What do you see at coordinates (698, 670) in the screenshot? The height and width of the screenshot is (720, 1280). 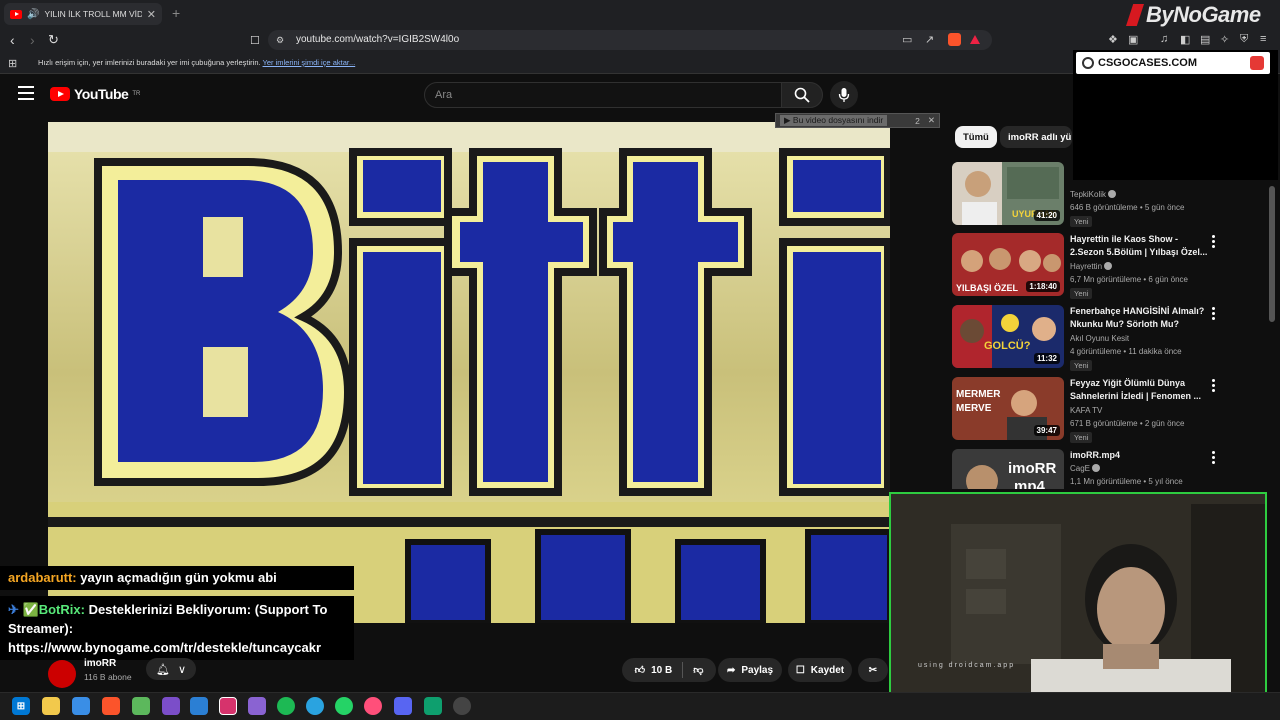 I see `thumbs-down-icon: 👎︎` at bounding box center [698, 670].